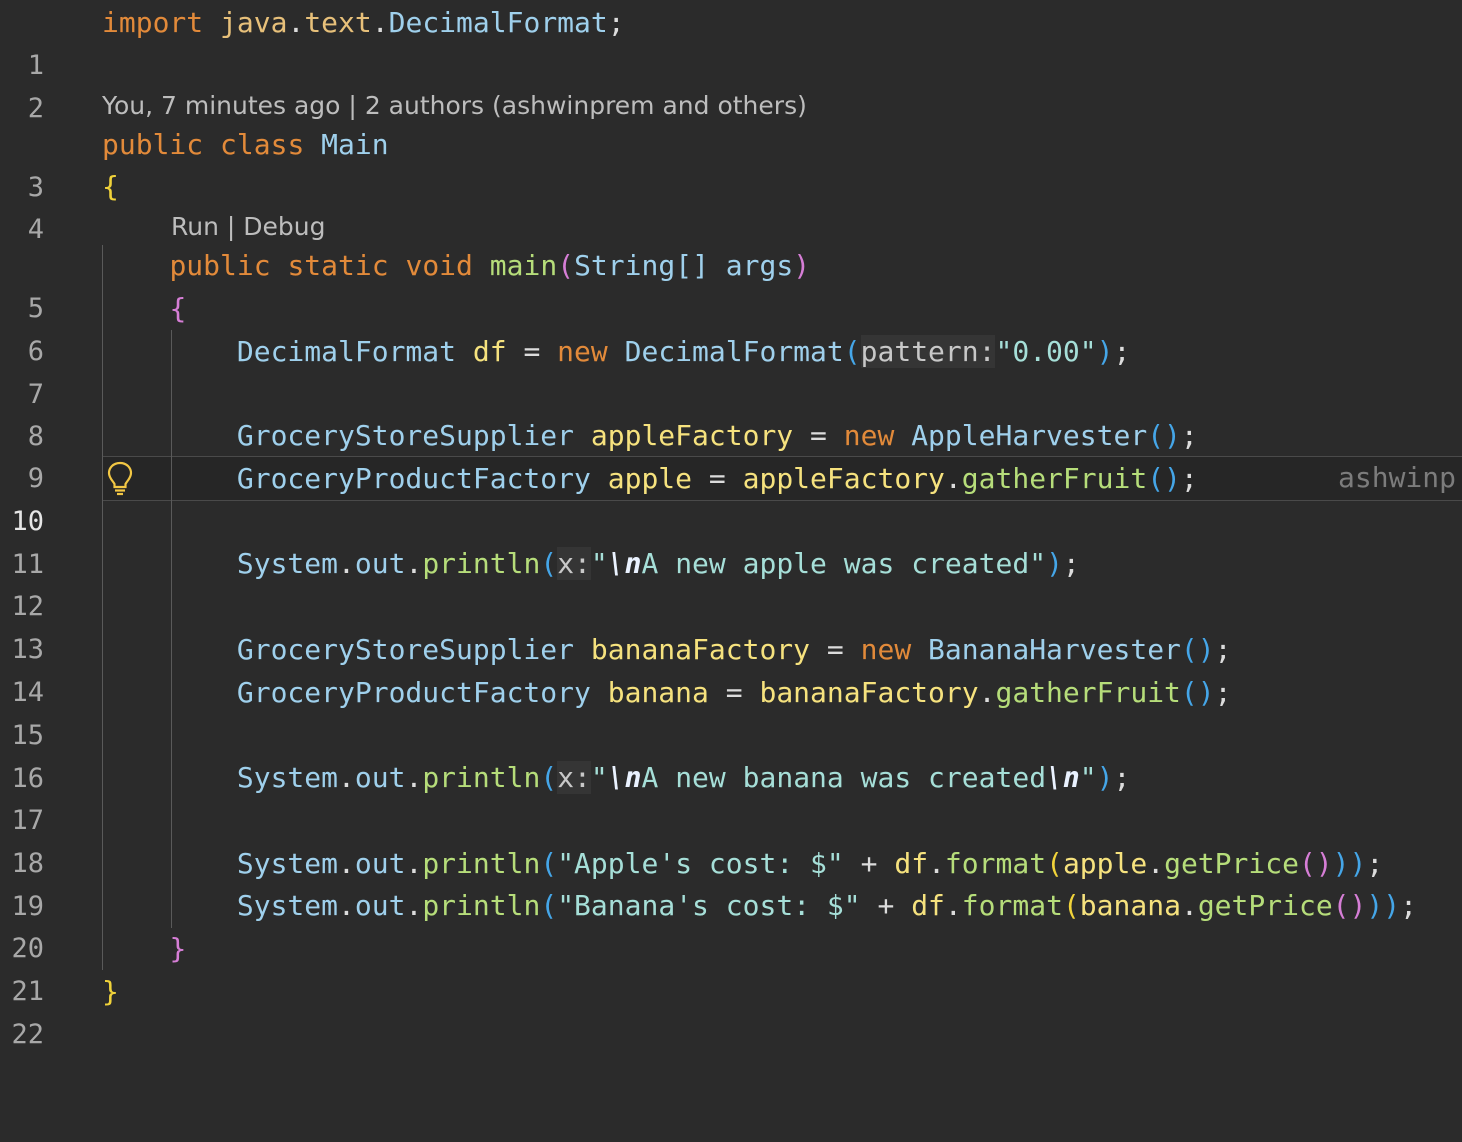 The width and height of the screenshot is (1462, 1142). Describe the element at coordinates (338, 265) in the screenshot. I see `token: static` at that location.